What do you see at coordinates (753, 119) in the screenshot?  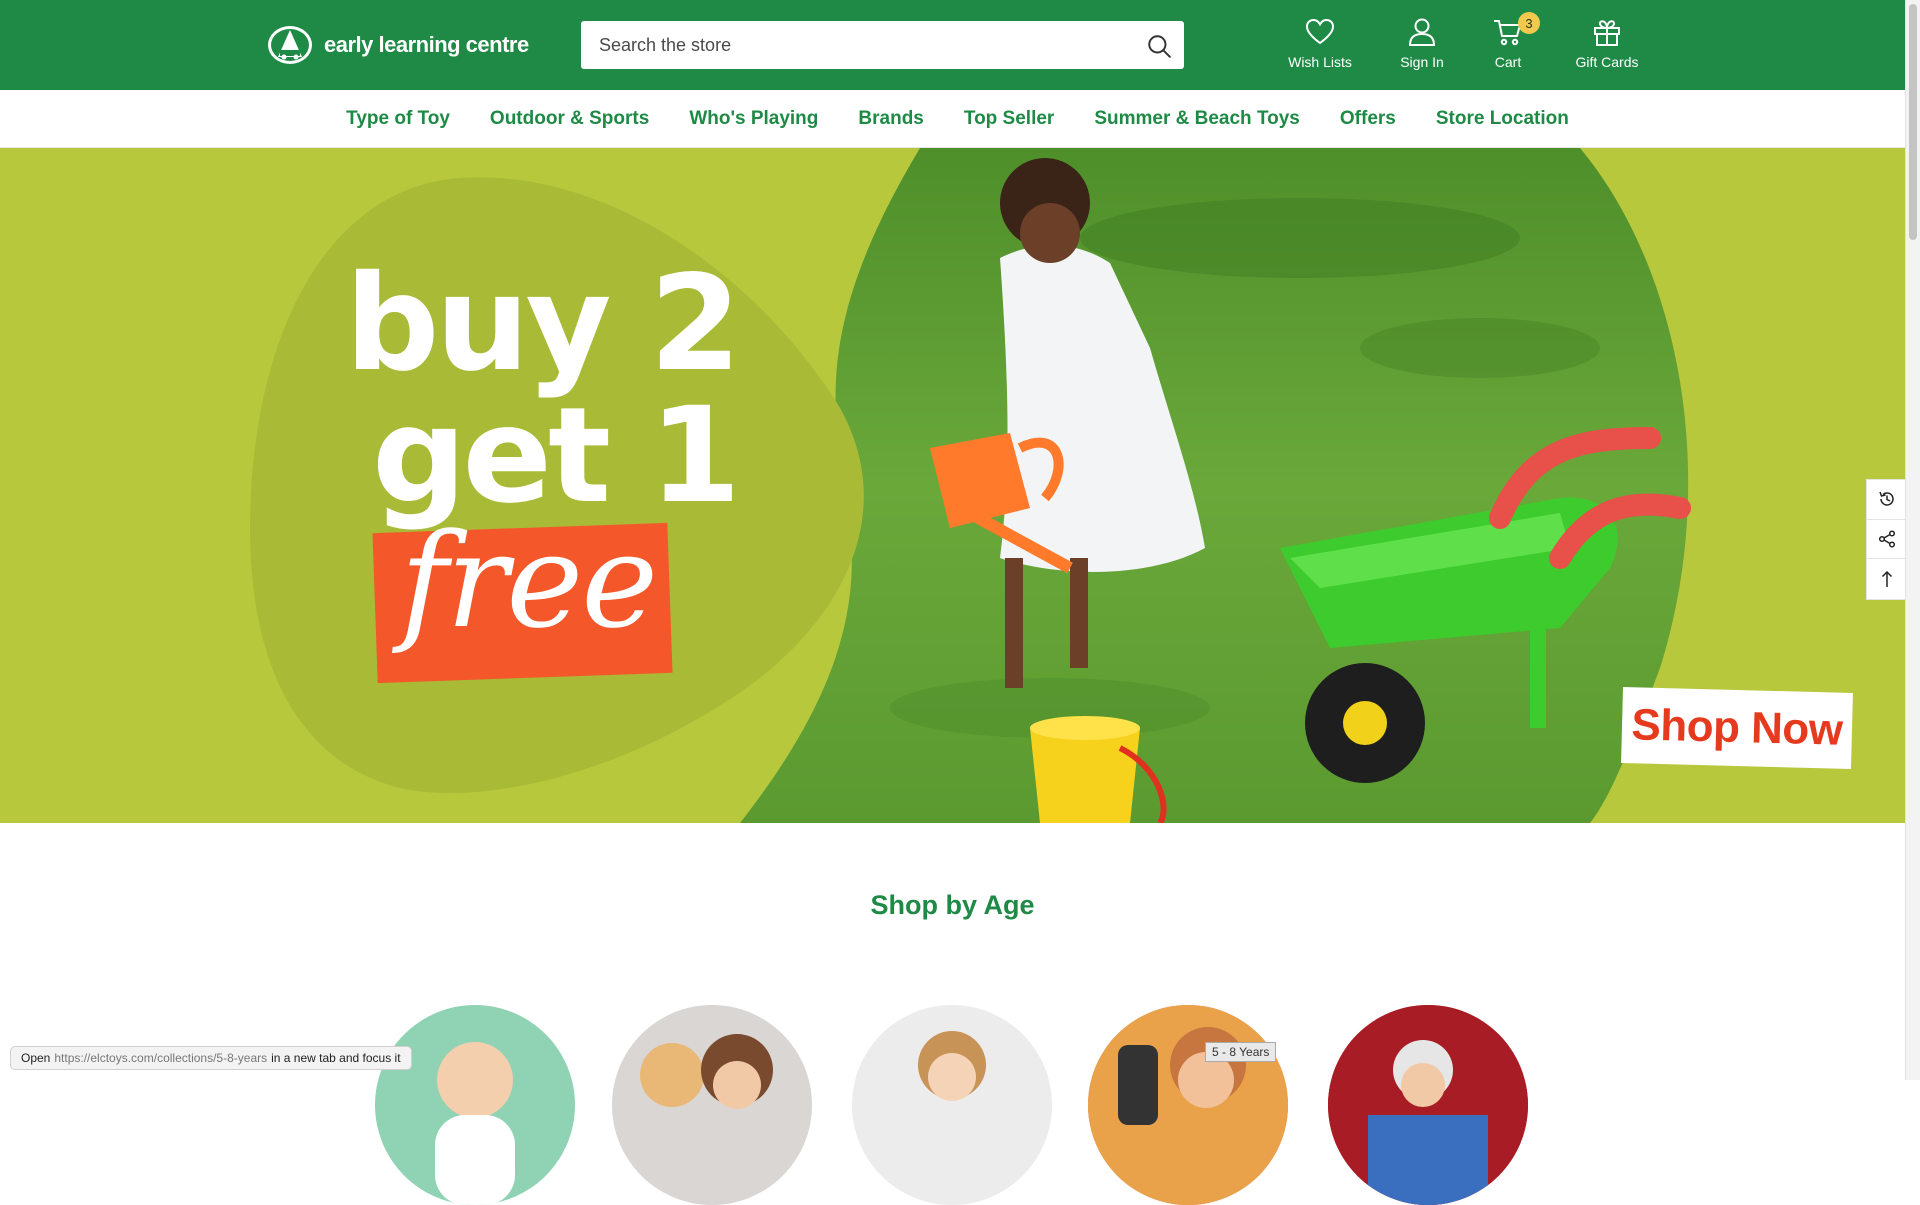 I see `nav-whos-playing: Who's Playing` at bounding box center [753, 119].